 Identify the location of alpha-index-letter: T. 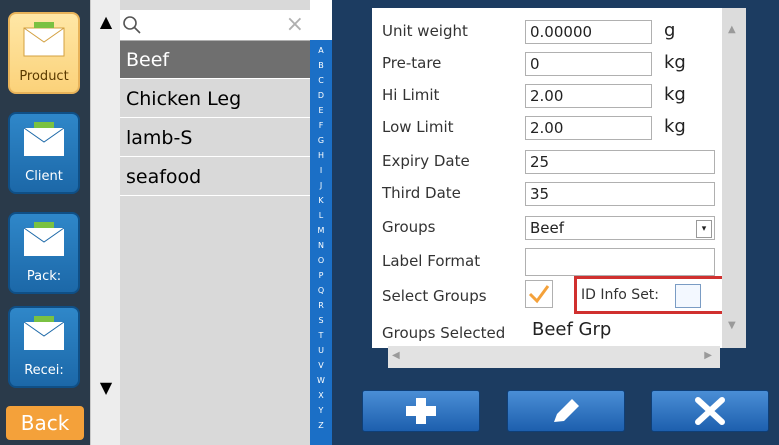
(321, 335).